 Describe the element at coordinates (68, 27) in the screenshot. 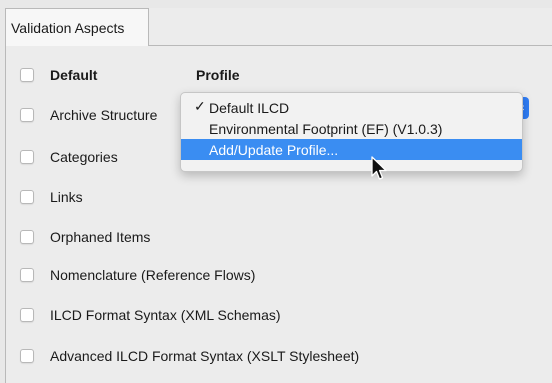

I see `tab-label: Validation Aspects` at that location.